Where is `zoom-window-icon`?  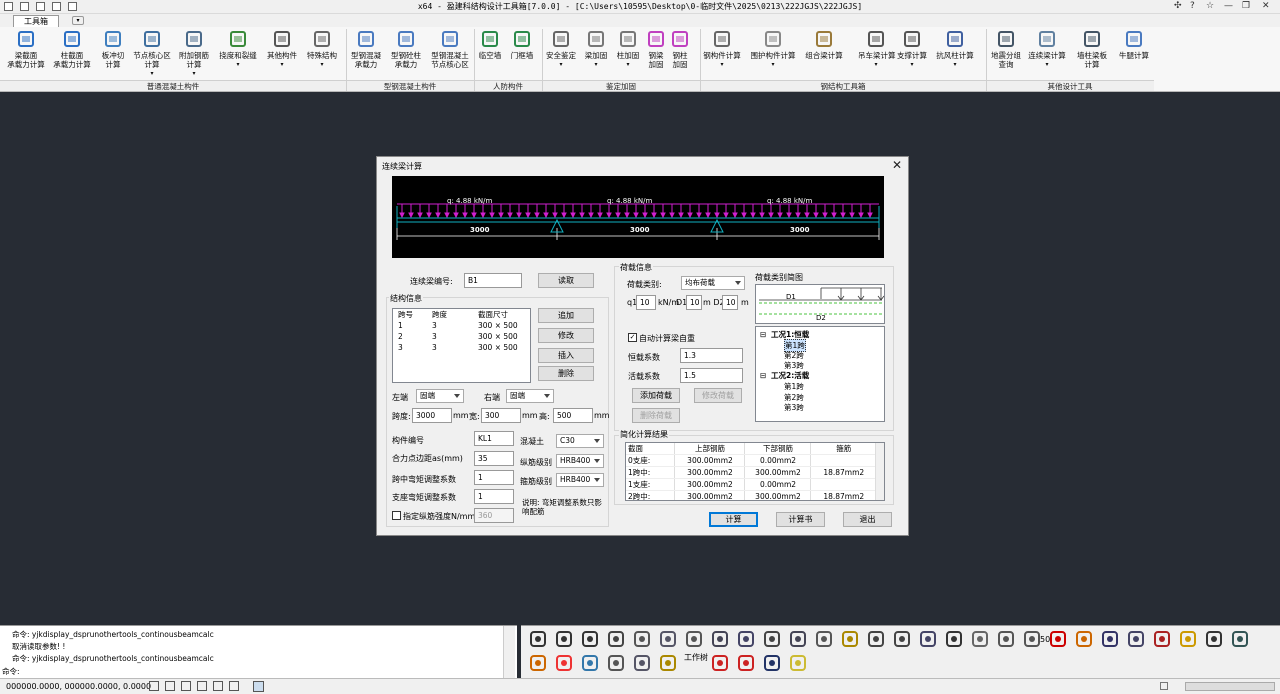 zoom-window-icon is located at coordinates (772, 639).